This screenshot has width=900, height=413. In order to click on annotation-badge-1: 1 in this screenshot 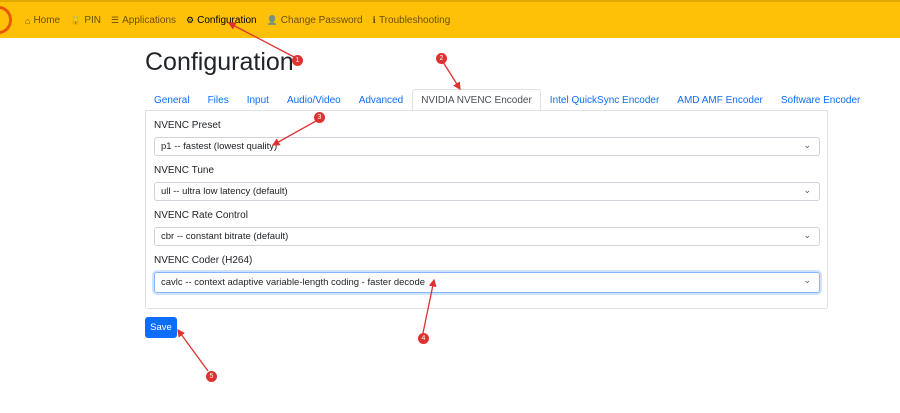, I will do `click(297, 60)`.